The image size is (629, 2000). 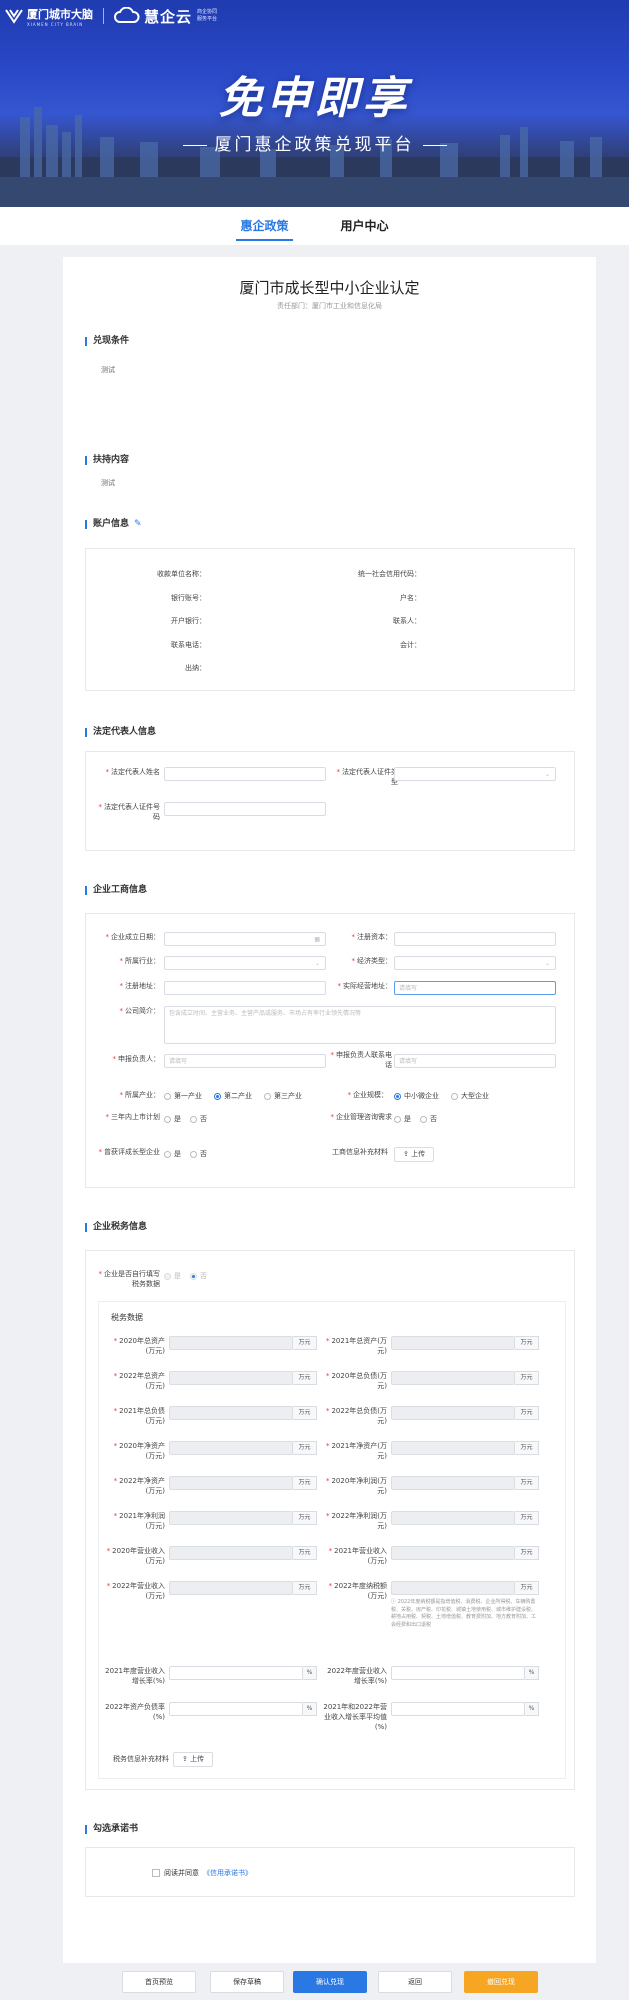 What do you see at coordinates (172, 1154) in the screenshot?
I see `radio-awarded-yes: 是` at bounding box center [172, 1154].